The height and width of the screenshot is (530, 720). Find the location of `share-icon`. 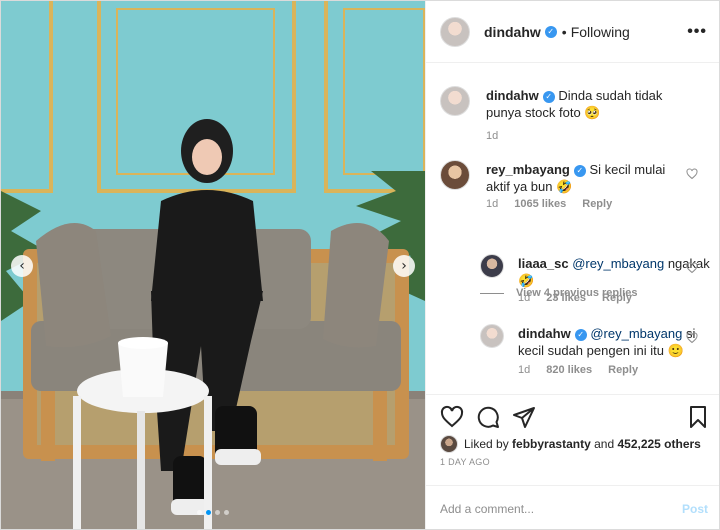

share-icon is located at coordinates (524, 417).